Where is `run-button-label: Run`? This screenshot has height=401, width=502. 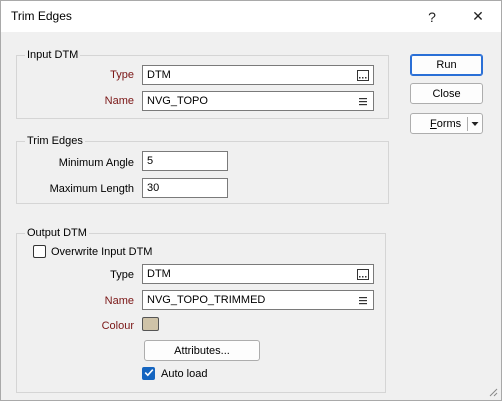
run-button-label: Run is located at coordinates (446, 65).